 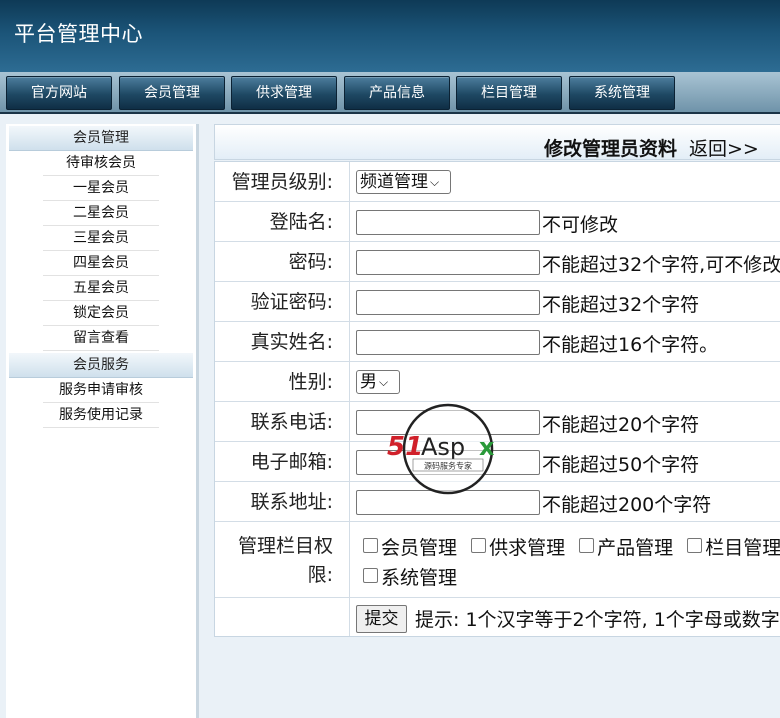 I want to click on login-hint: 不可修改, so click(x=580, y=225).